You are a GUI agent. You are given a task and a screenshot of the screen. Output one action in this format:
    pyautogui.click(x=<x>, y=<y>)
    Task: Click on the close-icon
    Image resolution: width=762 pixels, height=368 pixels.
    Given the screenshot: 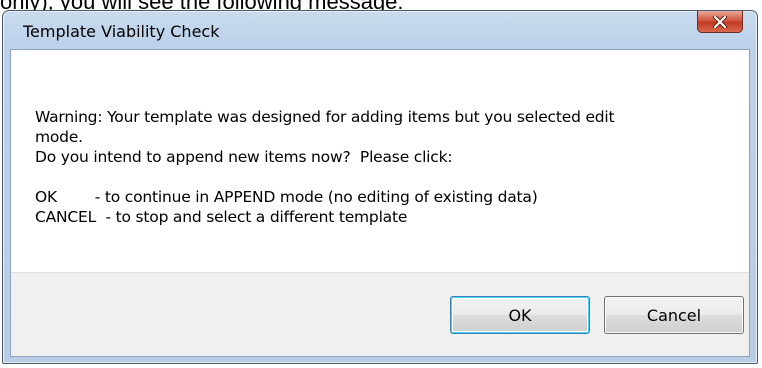 What is the action you would take?
    pyautogui.click(x=720, y=21)
    